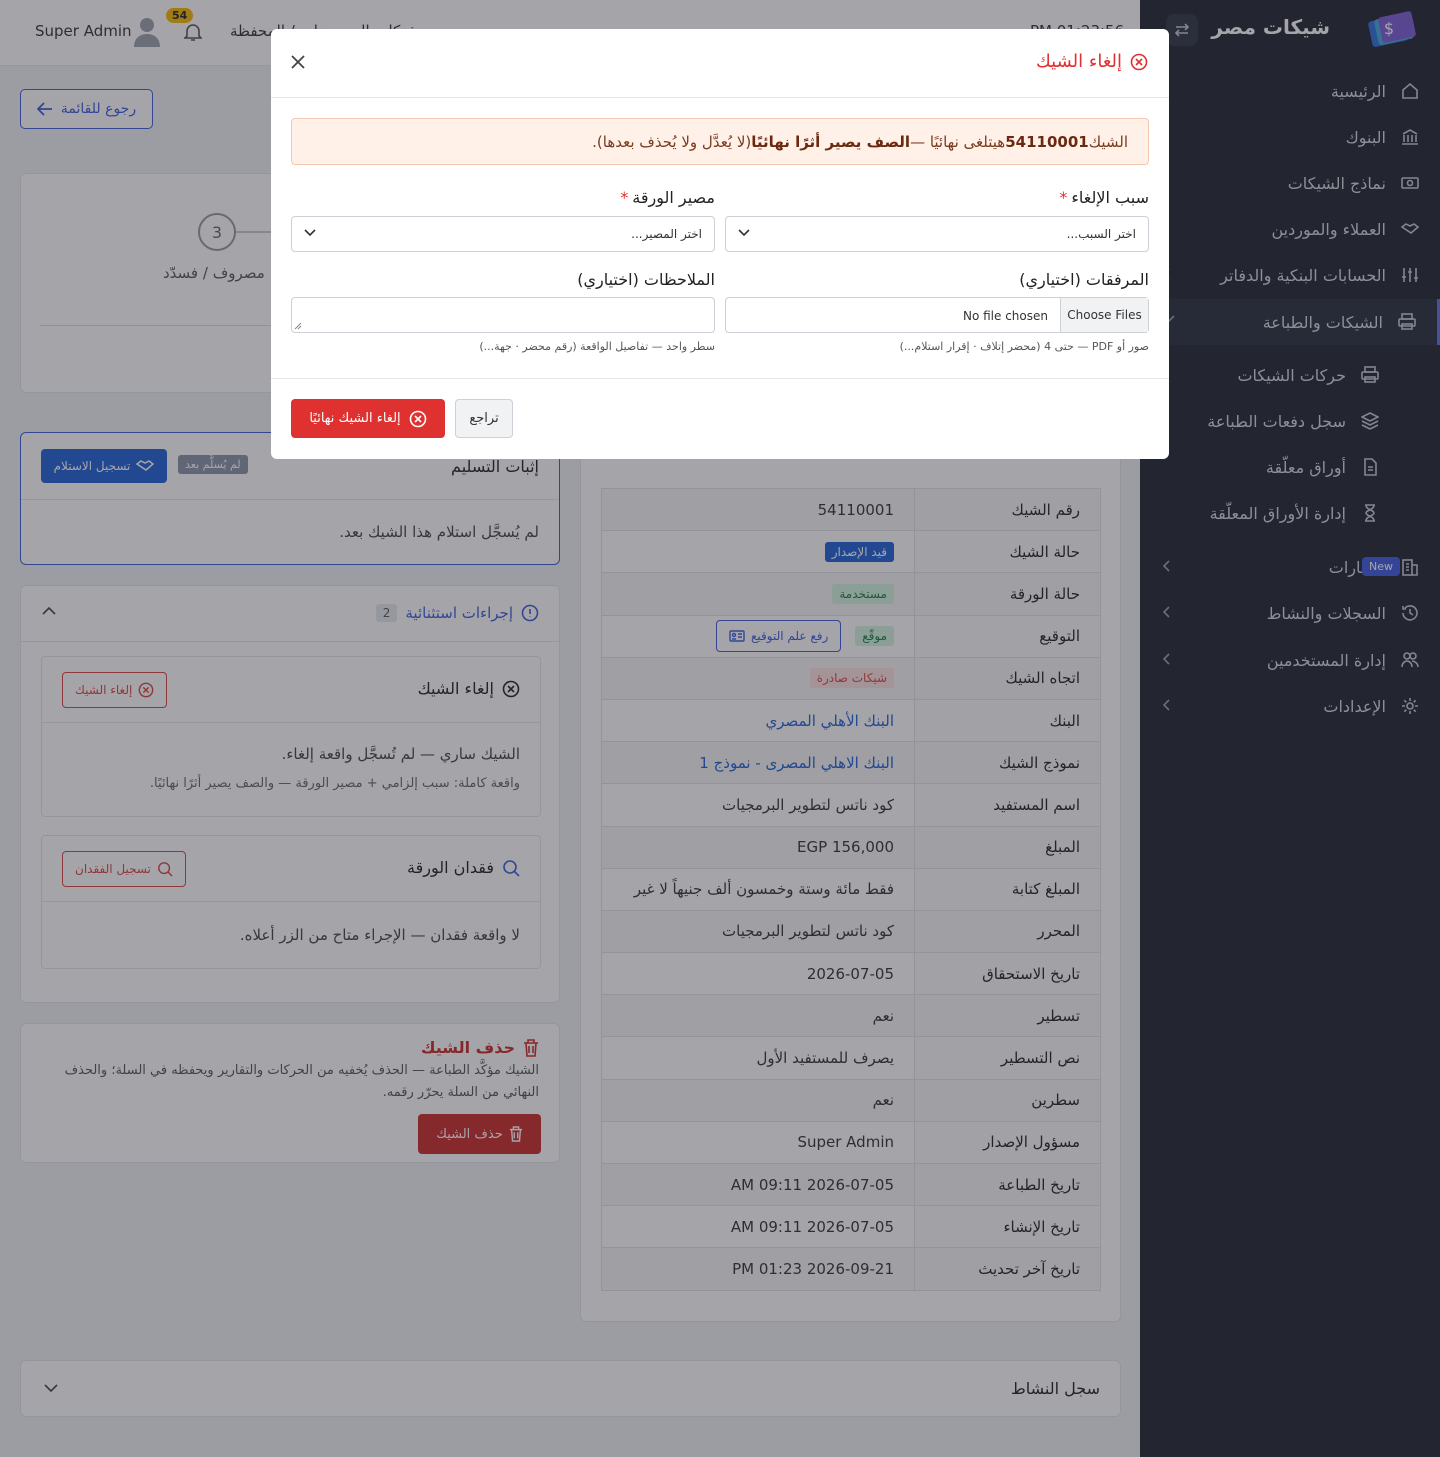 The width and height of the screenshot is (1440, 1457). What do you see at coordinates (1005, 316) in the screenshot?
I see `file-status: No file chosen` at bounding box center [1005, 316].